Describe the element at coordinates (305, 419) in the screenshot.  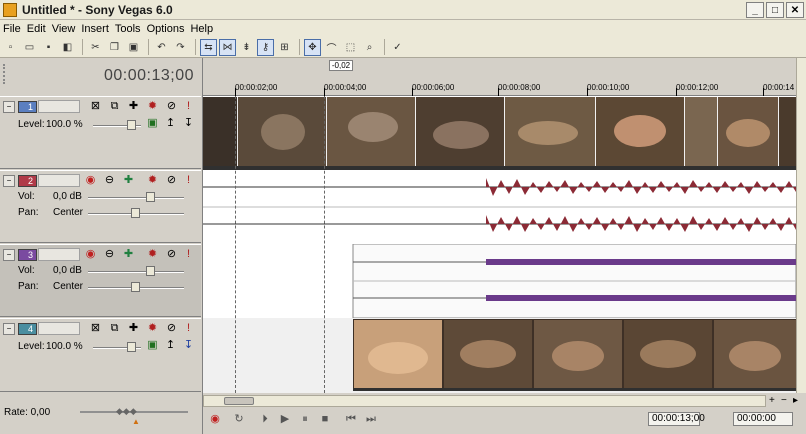
I see `pause-icon: ⏸` at that location.